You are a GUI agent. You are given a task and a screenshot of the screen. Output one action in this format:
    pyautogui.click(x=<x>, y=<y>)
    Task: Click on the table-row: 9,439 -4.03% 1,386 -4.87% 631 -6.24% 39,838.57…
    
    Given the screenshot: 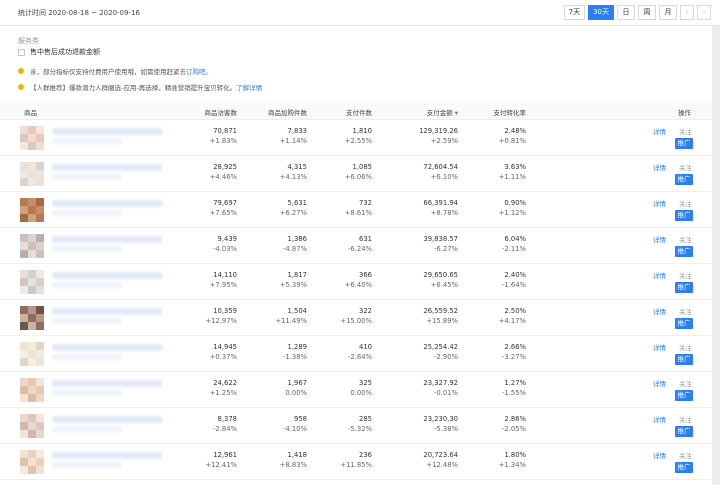 What is the action you would take?
    pyautogui.click(x=356, y=246)
    